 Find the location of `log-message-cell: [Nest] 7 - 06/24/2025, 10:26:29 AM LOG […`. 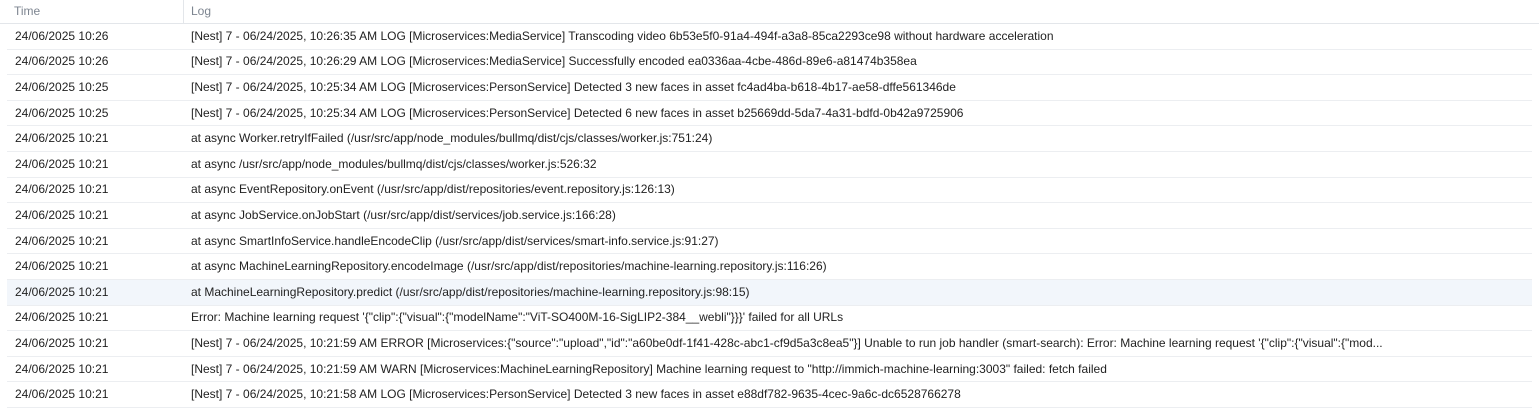

log-message-cell: [Nest] 7 - 06/24/2025, 10:26:29 AM LOG [… is located at coordinates (554, 61).